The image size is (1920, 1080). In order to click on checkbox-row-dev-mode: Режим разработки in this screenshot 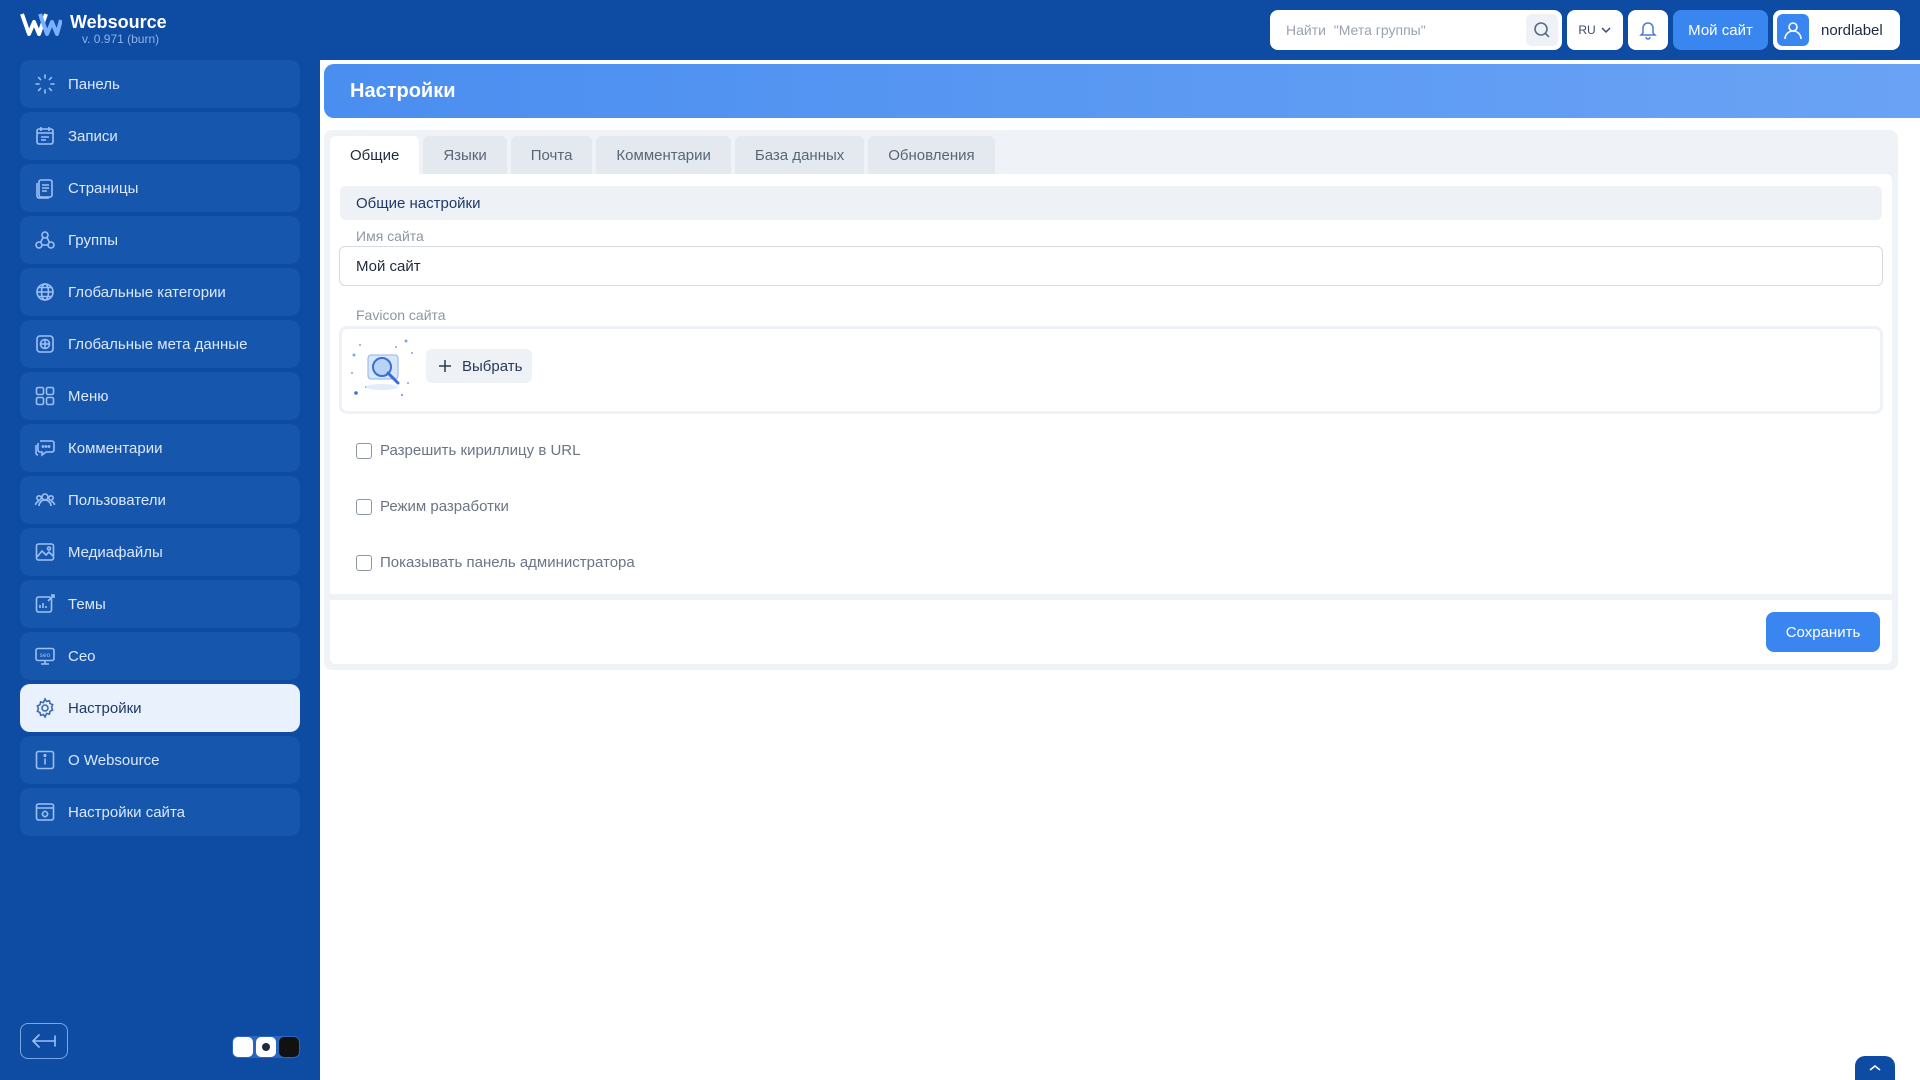, I will do `click(432, 506)`.